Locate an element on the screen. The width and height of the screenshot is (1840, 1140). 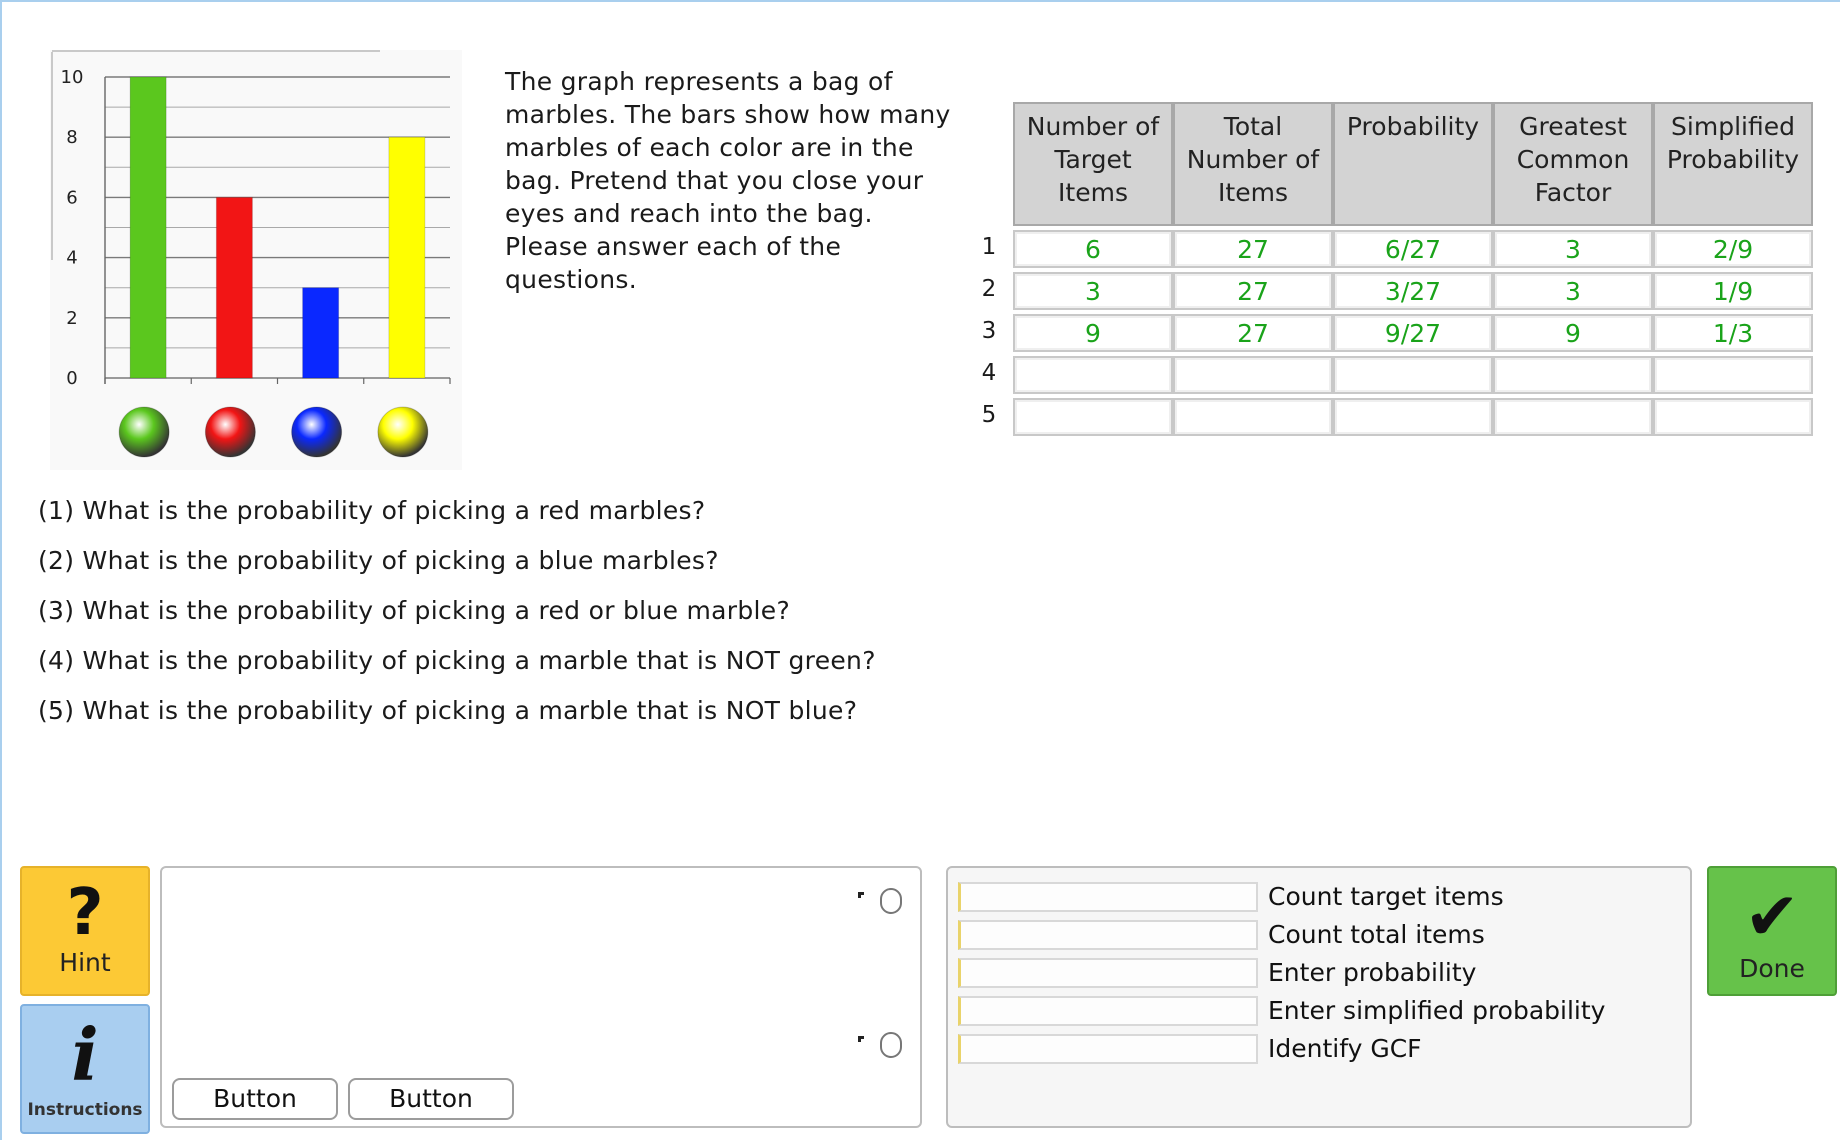
row-number: 2 is located at coordinates (989, 289).